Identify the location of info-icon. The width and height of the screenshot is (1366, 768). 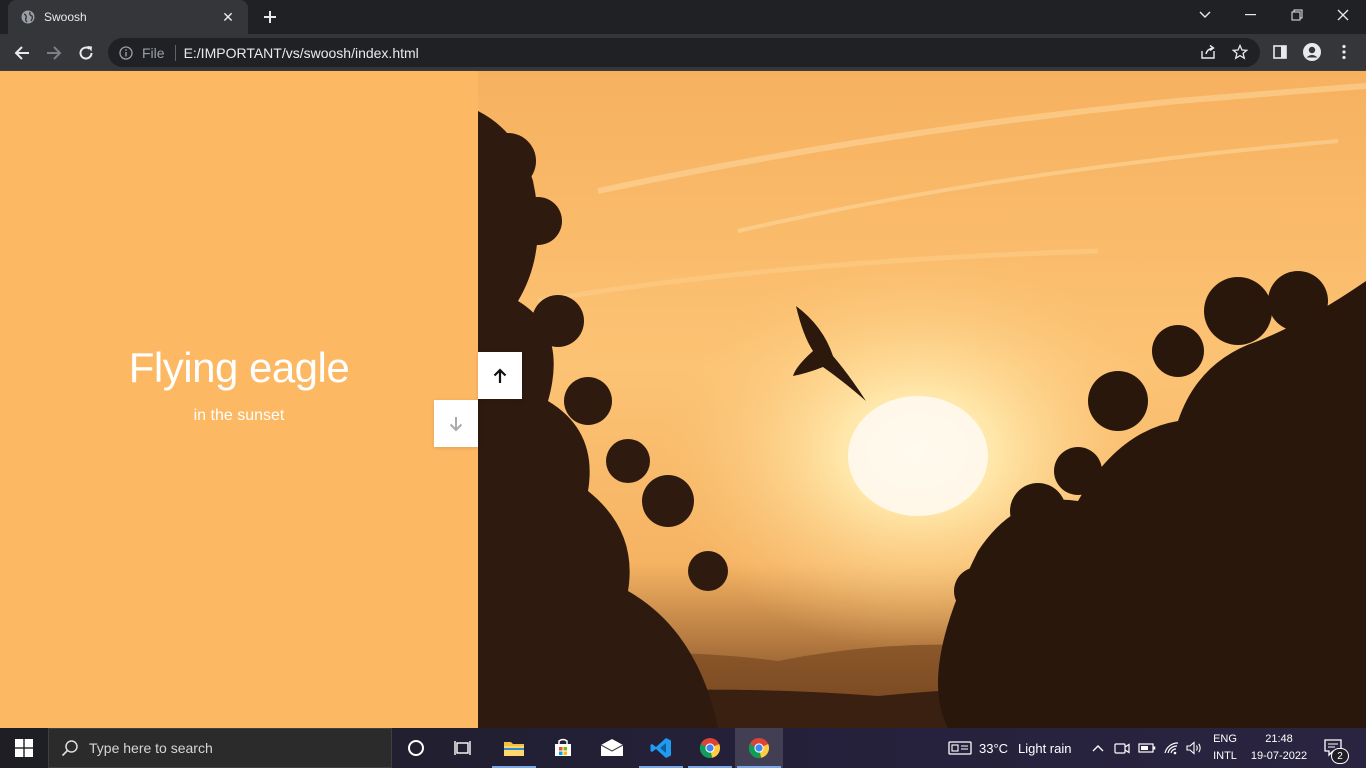
(126, 53).